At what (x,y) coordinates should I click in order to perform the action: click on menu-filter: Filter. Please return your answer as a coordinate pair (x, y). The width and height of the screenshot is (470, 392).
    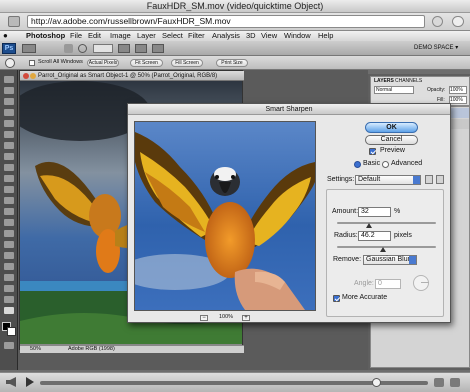
    Looking at the image, I should click on (196, 36).